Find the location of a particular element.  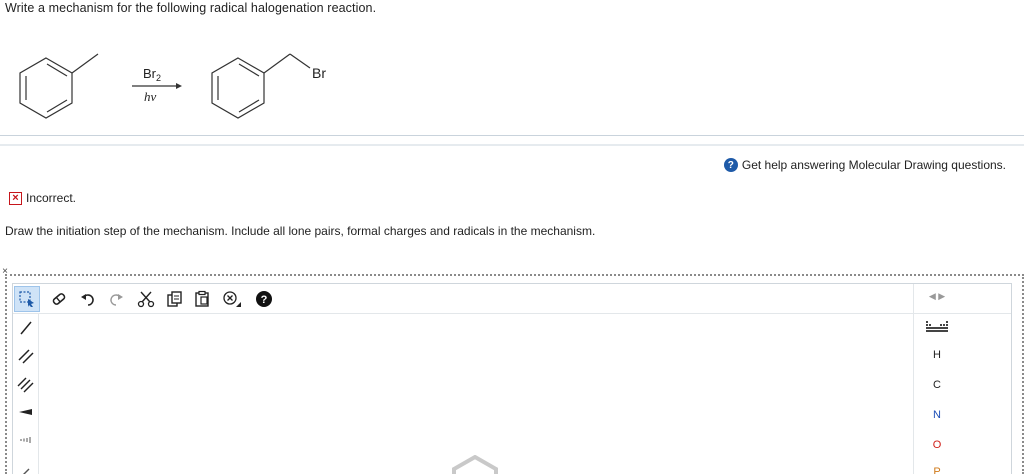

lasso-select-icon is located at coordinates (26, 299).